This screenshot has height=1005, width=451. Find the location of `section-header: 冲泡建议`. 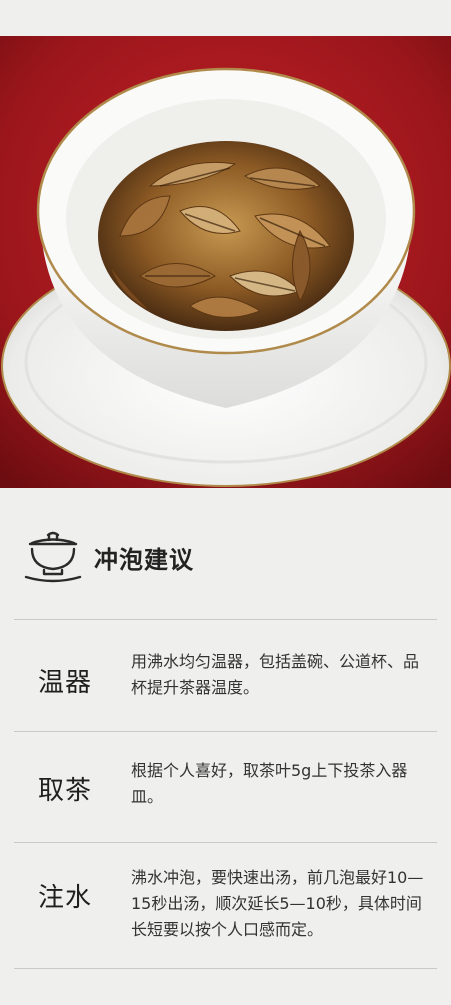

section-header: 冲泡建议 is located at coordinates (108, 557).